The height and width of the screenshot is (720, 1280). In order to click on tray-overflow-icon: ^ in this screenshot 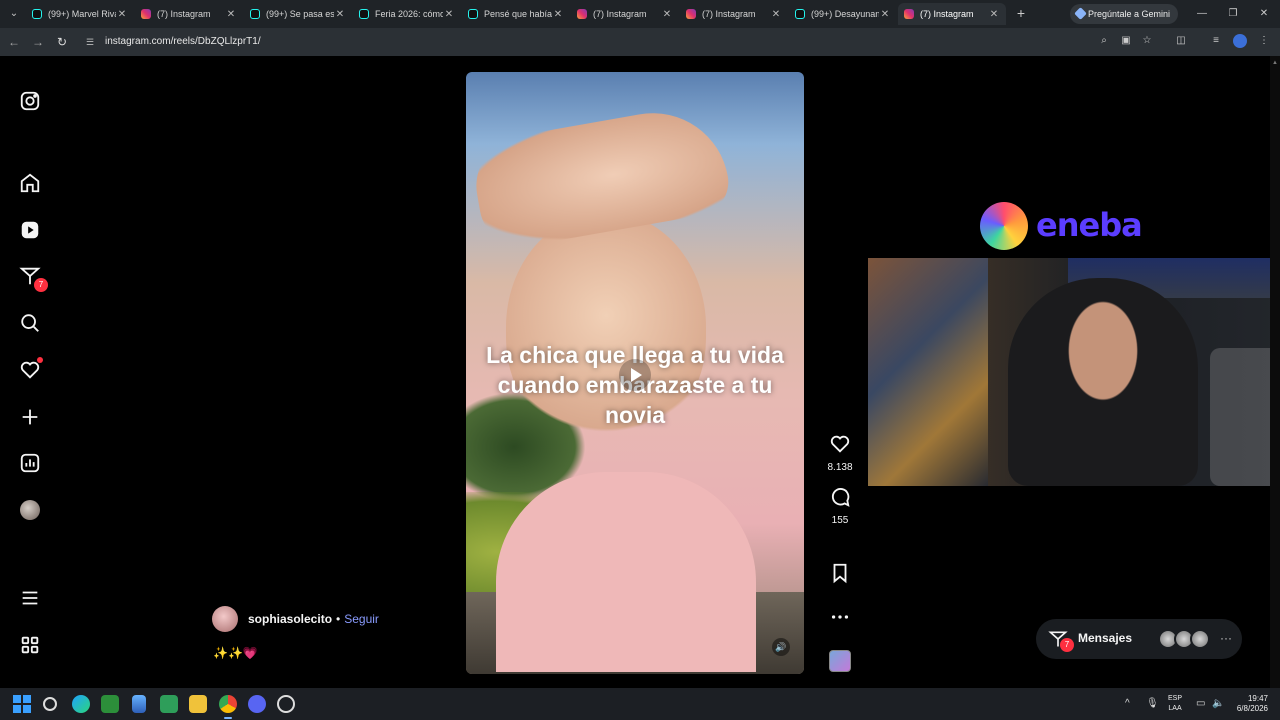, I will do `click(1127, 704)`.